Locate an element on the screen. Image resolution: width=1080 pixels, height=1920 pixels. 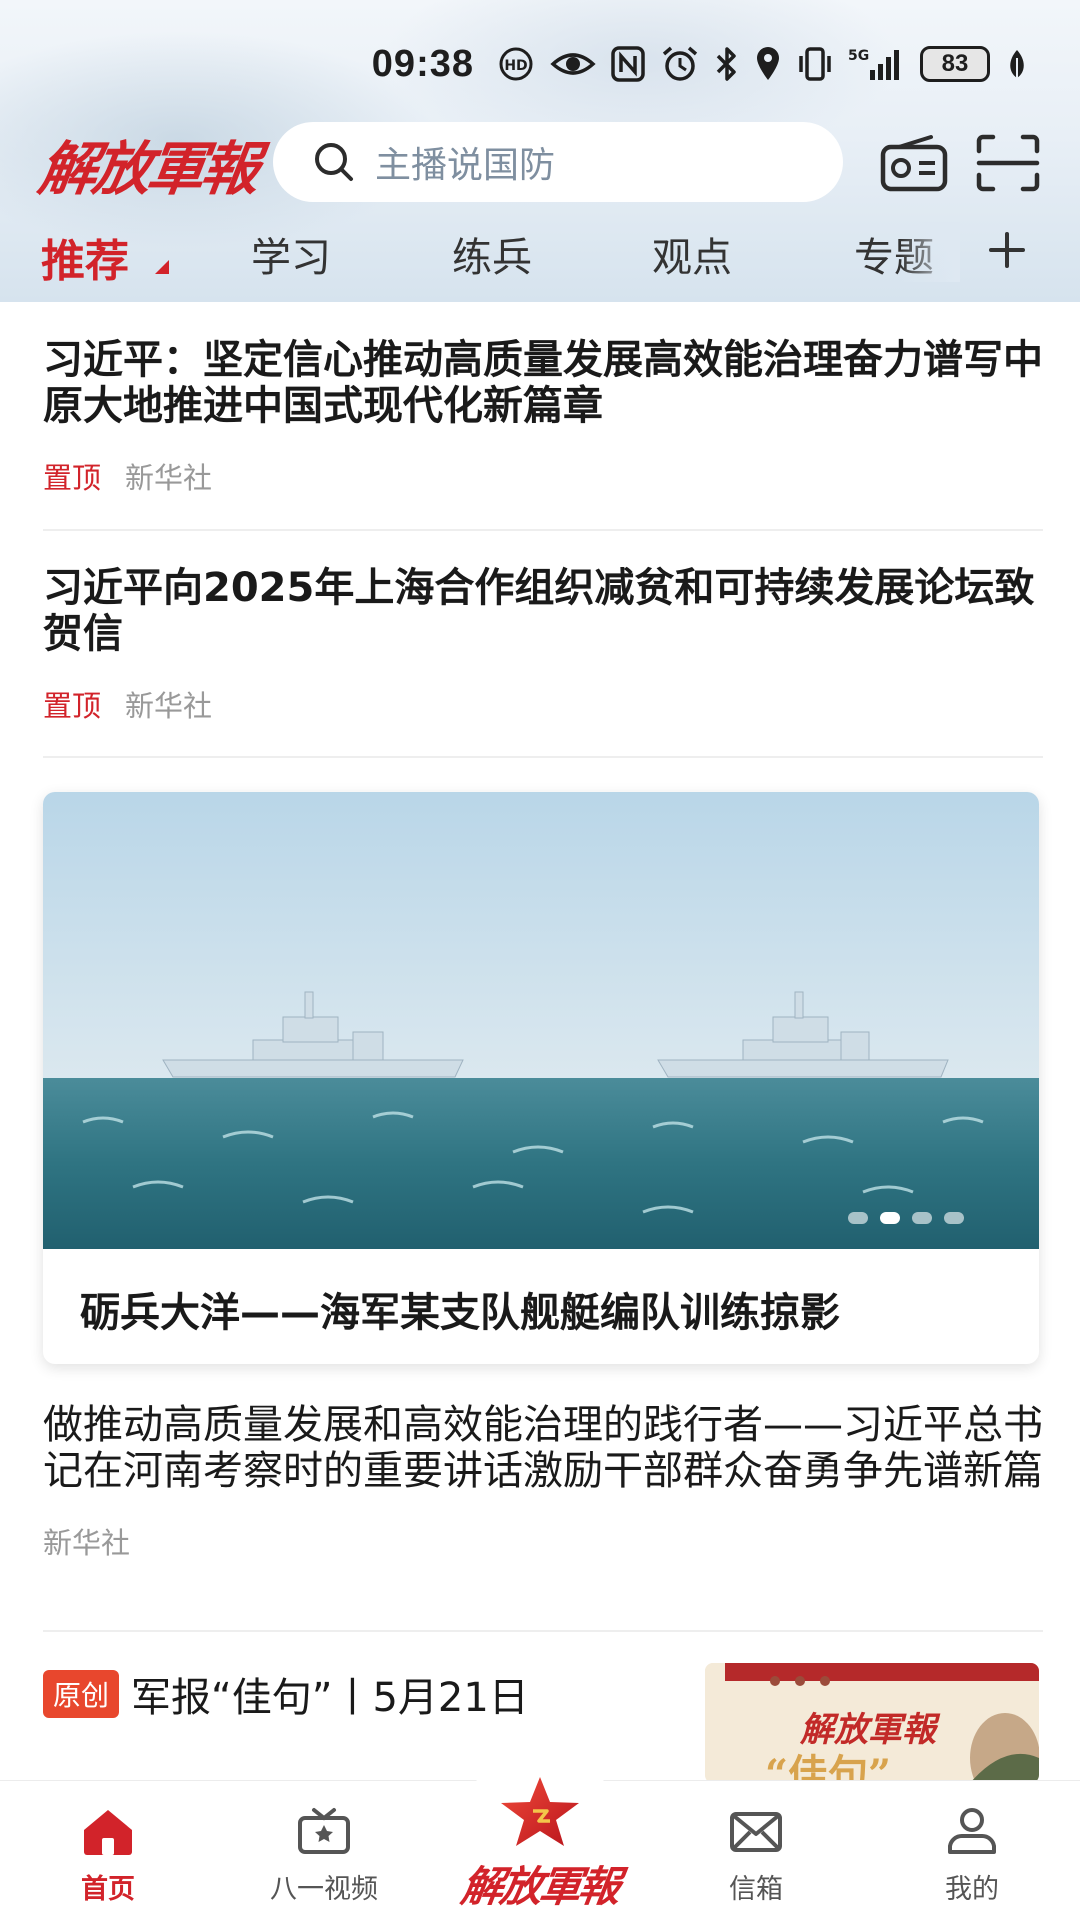
signal-icon: 5G is located at coordinates (877, 64).